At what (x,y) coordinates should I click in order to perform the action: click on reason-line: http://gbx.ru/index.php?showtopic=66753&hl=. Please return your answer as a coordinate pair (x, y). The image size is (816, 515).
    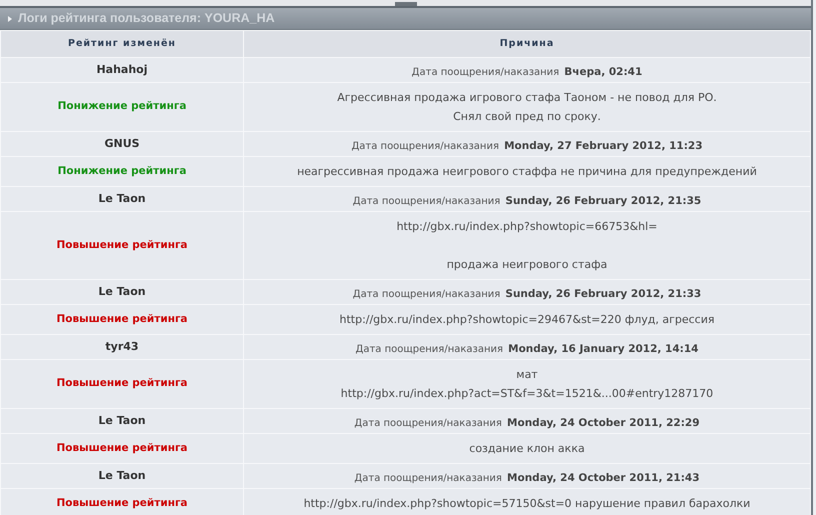
    Looking at the image, I should click on (527, 227).